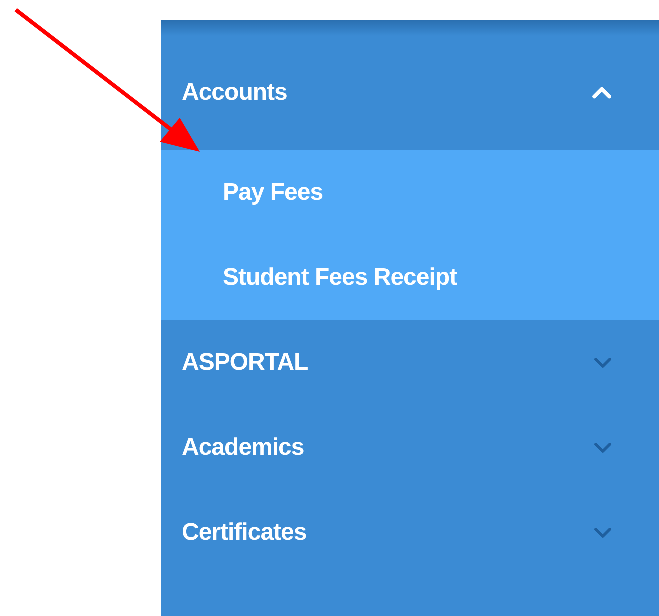  Describe the element at coordinates (410, 93) in the screenshot. I see `menu-item: Accounts` at that location.